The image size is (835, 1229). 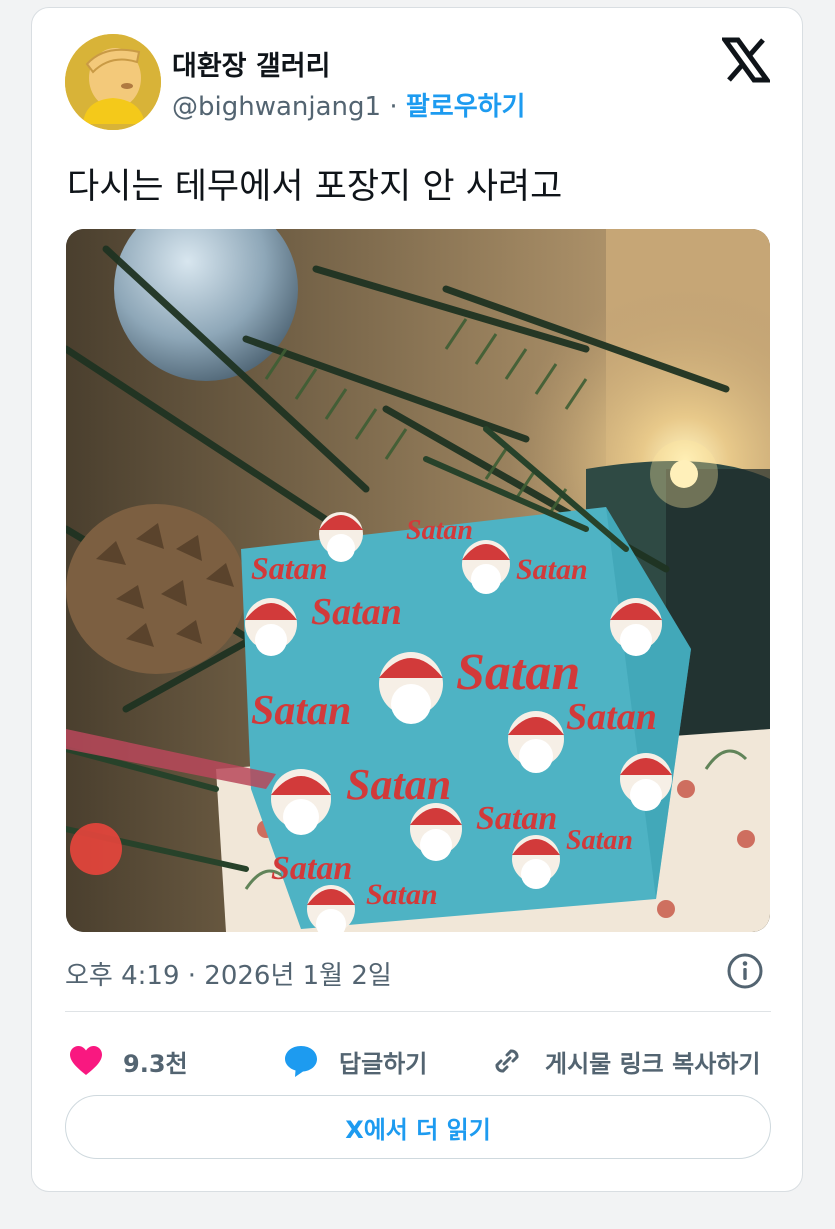 What do you see at coordinates (653, 1063) in the screenshot?
I see `copy-link-label: 게시물 링크 복사하기` at bounding box center [653, 1063].